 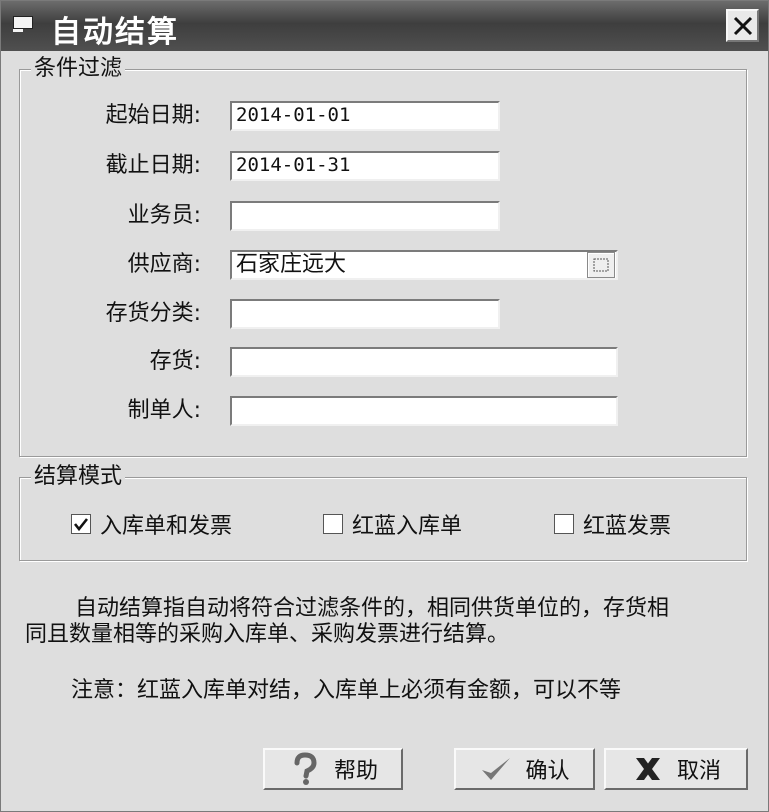 I want to click on help-button-label: 帮助, so click(x=355, y=771).